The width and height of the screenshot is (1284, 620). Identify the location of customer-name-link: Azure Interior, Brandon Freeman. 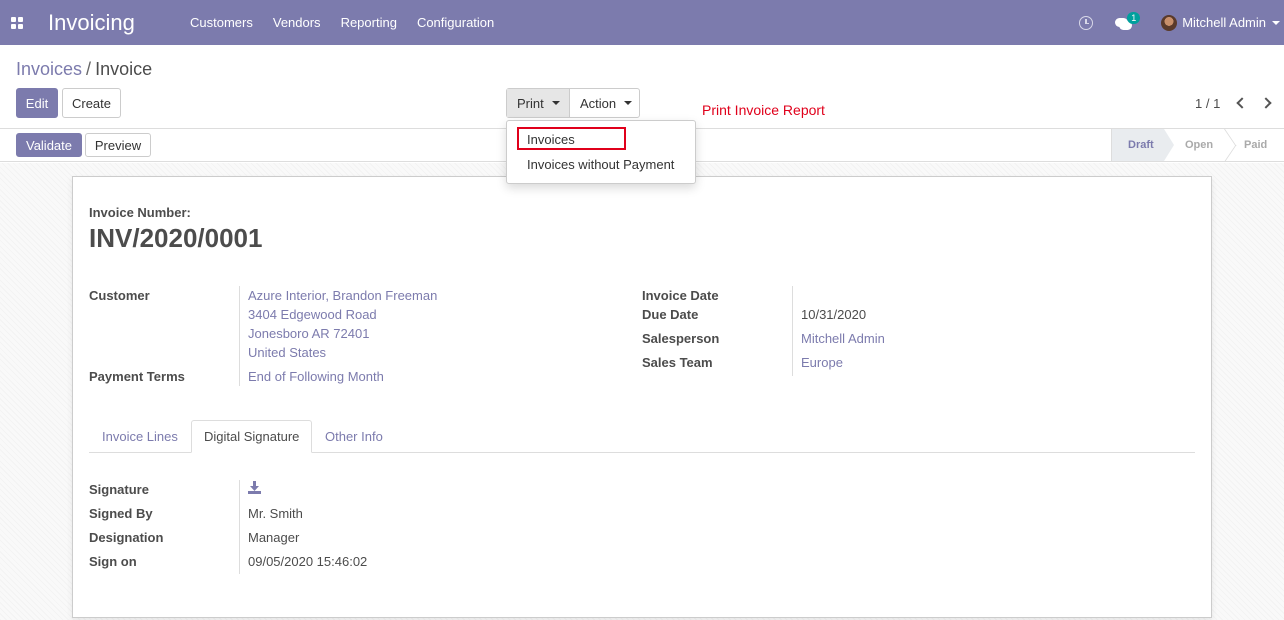
(342, 295).